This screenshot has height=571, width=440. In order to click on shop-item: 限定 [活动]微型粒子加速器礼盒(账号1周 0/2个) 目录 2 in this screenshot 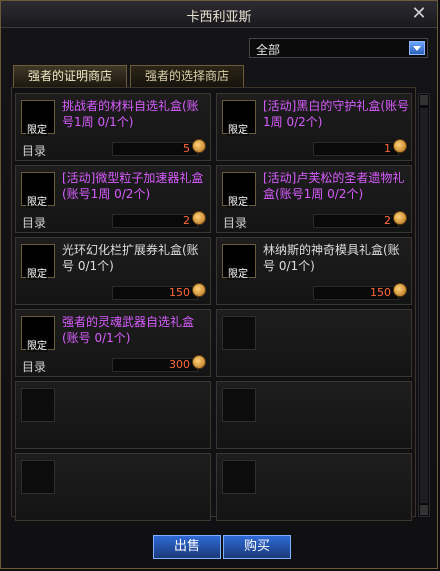, I will do `click(113, 199)`.